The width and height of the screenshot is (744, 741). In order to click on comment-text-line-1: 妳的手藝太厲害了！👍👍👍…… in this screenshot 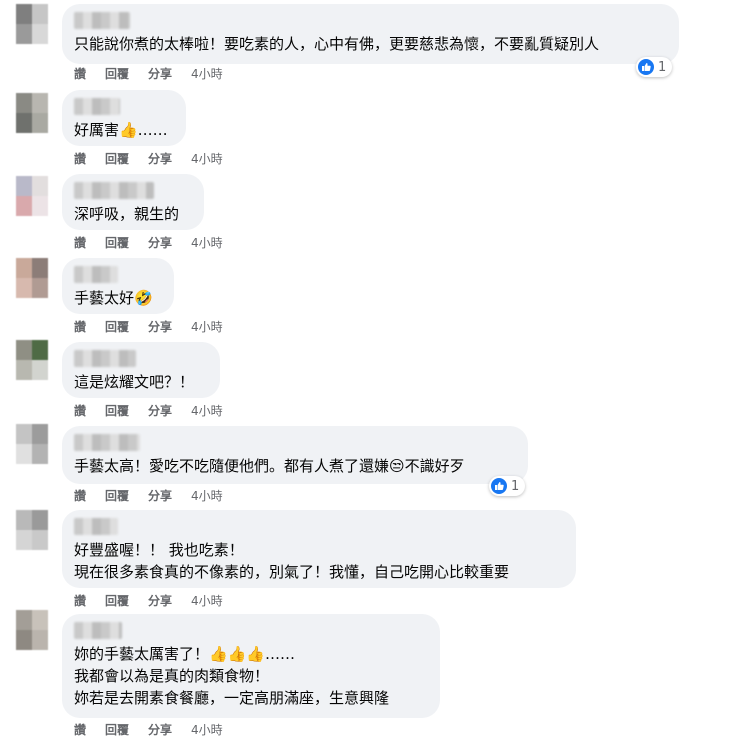, I will do `click(185, 654)`.